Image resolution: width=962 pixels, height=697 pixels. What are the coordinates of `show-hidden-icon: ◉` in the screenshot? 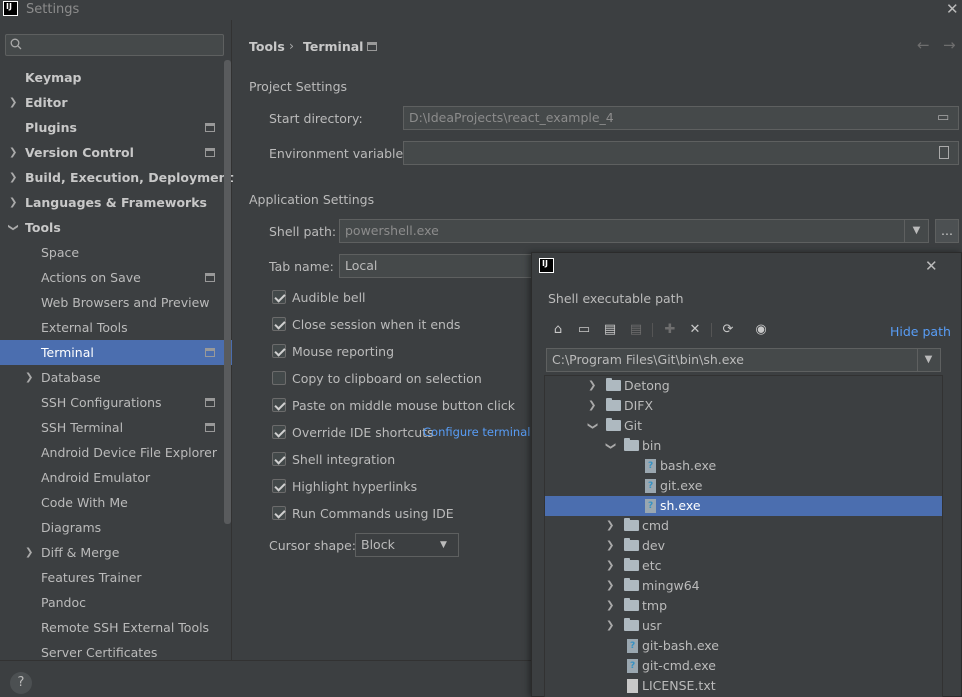 It's located at (761, 330).